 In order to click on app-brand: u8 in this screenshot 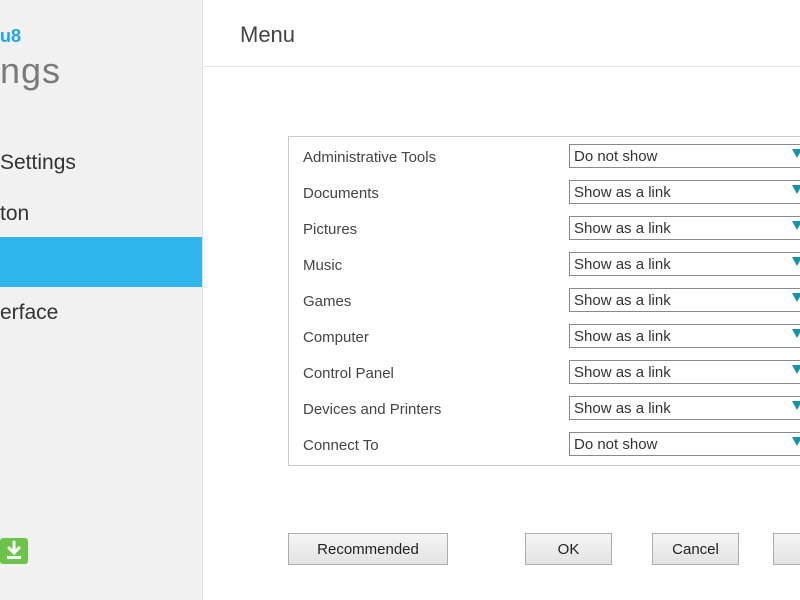, I will do `click(11, 36)`.